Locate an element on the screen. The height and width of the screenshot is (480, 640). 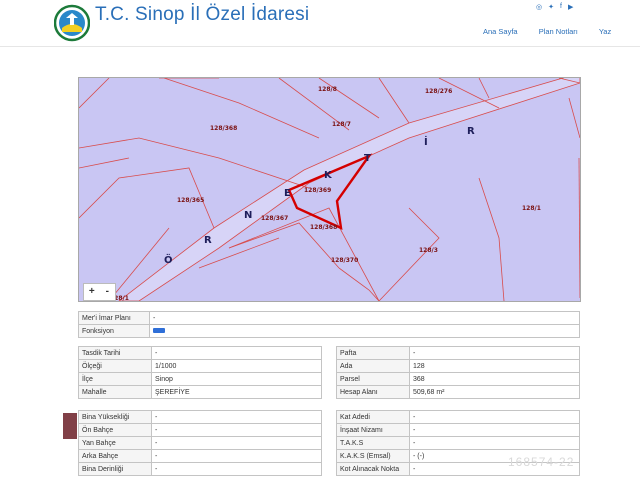
parcel-label: 128/276 is located at coordinates (438, 91).